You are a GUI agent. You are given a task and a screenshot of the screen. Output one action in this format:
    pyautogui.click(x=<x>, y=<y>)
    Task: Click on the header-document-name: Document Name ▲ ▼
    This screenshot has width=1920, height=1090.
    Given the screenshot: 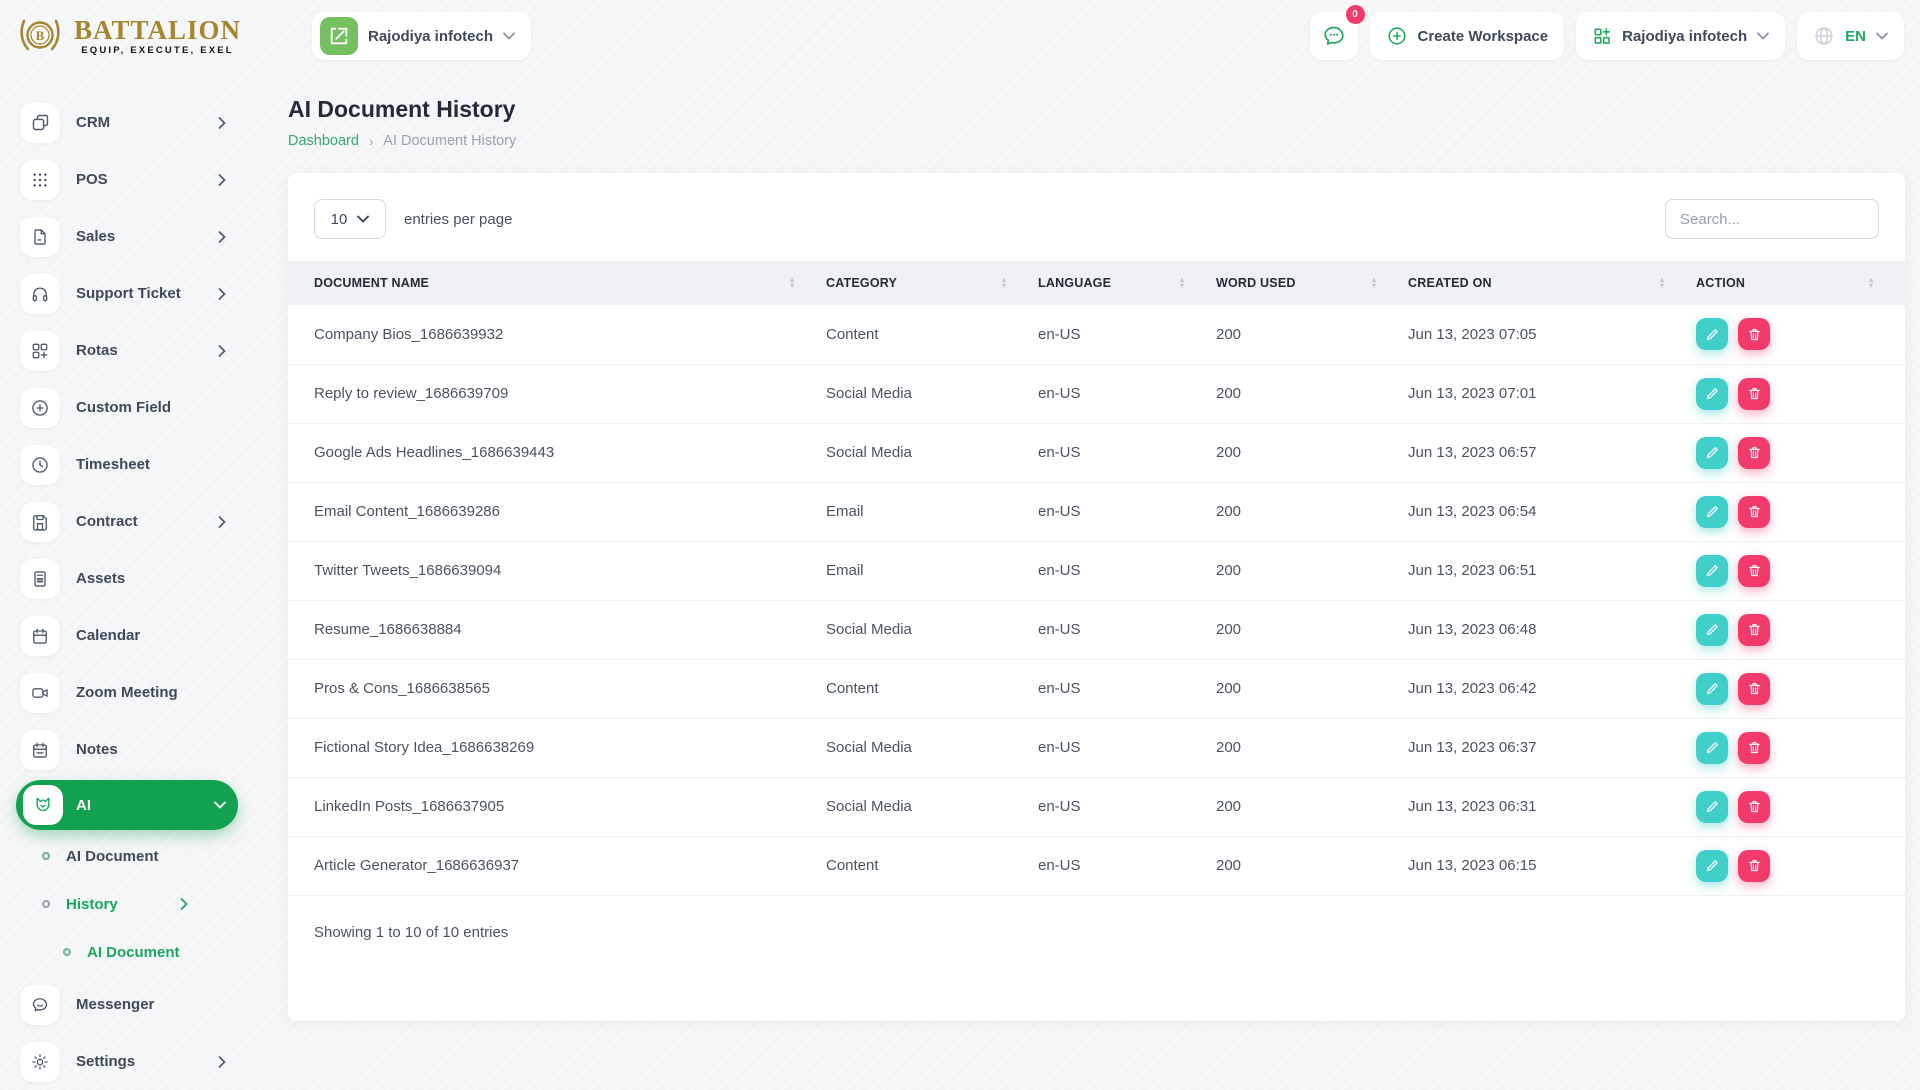 What is the action you would take?
    pyautogui.click(x=557, y=283)
    